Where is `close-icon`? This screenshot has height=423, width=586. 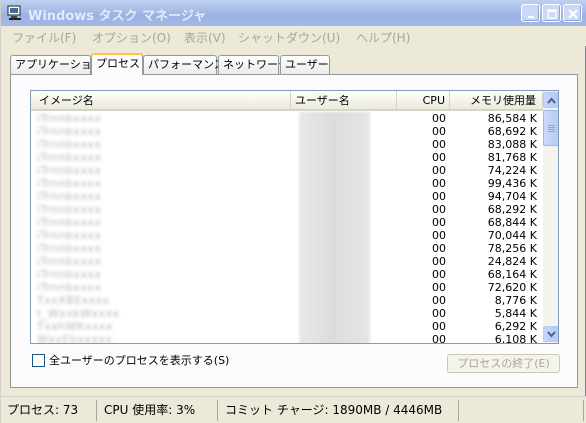
close-icon is located at coordinates (573, 14).